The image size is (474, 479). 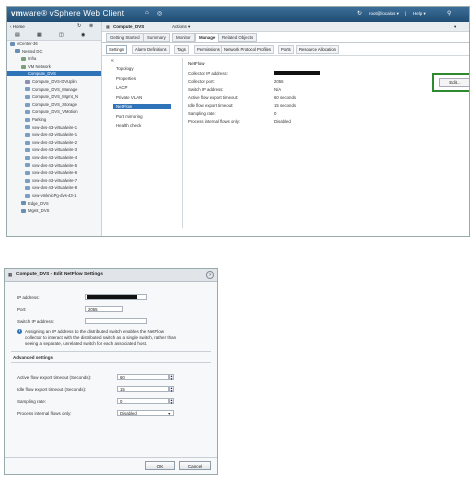 I want to click on tree-item-label: vxw-dvs-43-virtualwire-7, so click(x=55, y=180).